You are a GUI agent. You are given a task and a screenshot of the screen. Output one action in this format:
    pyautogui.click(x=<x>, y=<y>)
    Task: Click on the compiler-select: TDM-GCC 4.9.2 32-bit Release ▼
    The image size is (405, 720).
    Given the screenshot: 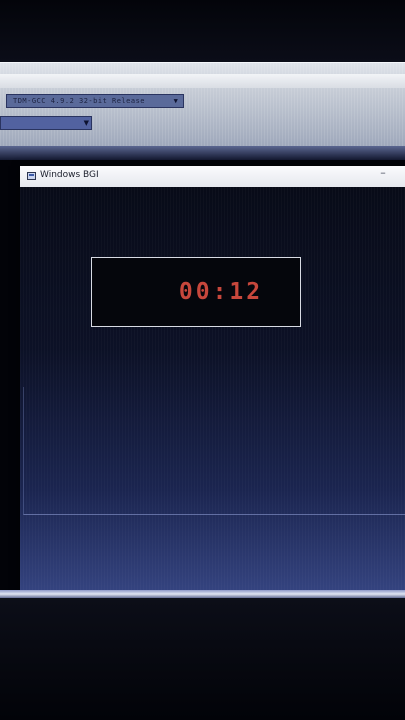 What is the action you would take?
    pyautogui.click(x=95, y=101)
    